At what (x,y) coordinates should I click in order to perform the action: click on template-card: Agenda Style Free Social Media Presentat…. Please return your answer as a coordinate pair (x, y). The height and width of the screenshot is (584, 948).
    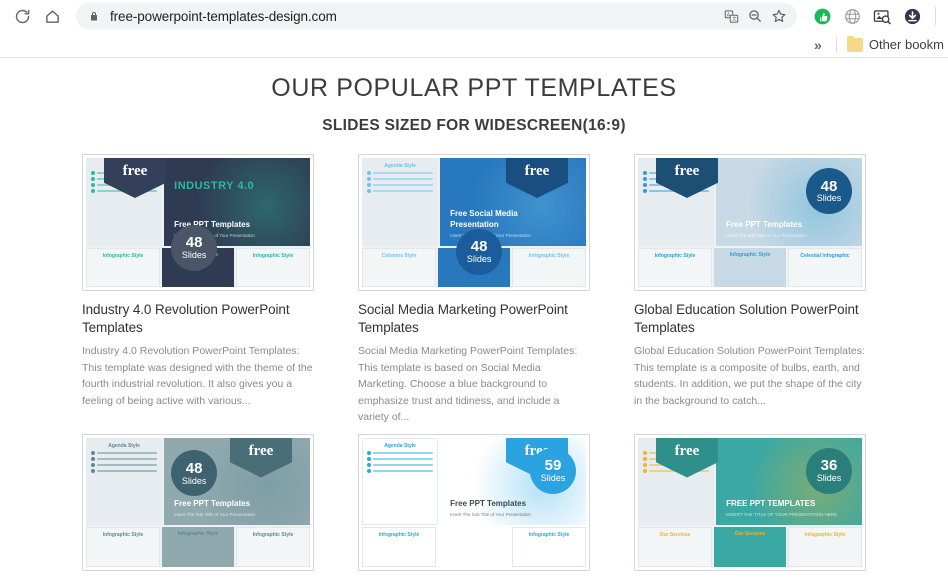
    Looking at the image, I should click on (474, 290).